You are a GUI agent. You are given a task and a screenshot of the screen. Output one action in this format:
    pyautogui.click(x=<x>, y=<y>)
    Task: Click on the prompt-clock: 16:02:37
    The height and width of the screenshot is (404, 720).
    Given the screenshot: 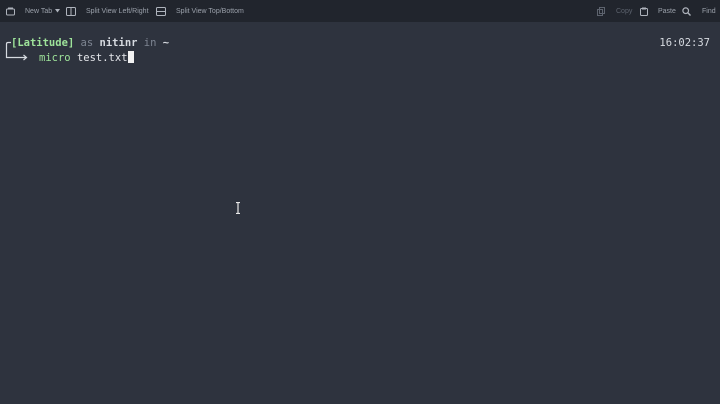 What is the action you would take?
    pyautogui.click(x=684, y=43)
    